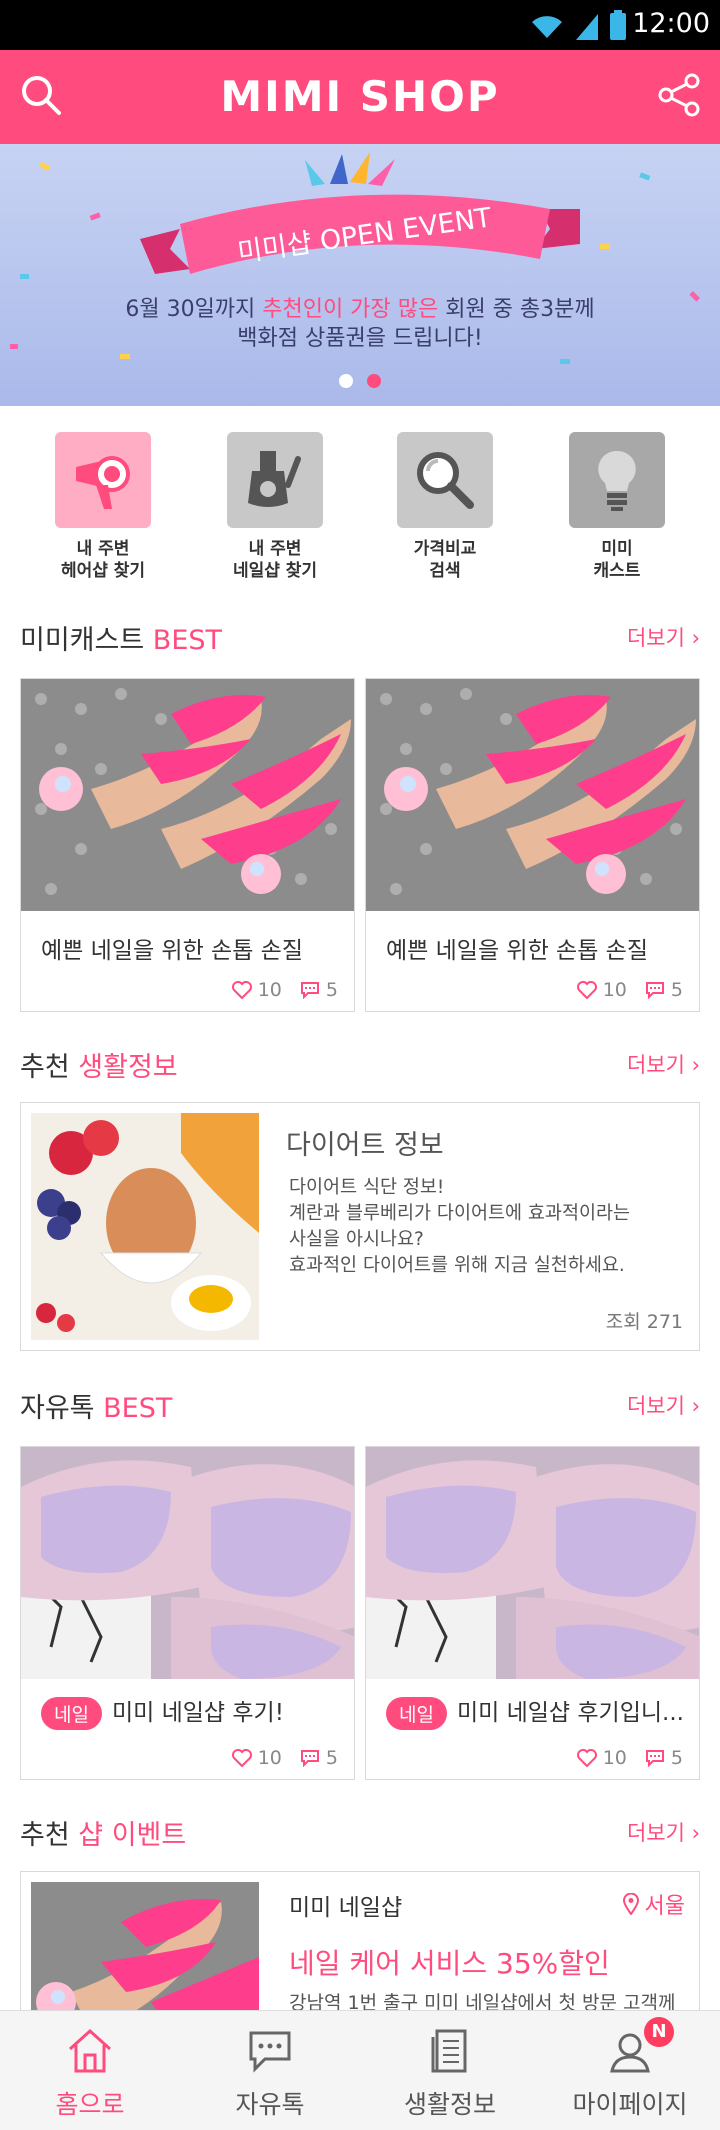  What do you see at coordinates (360, 382) in the screenshot?
I see `banner-pagination` at bounding box center [360, 382].